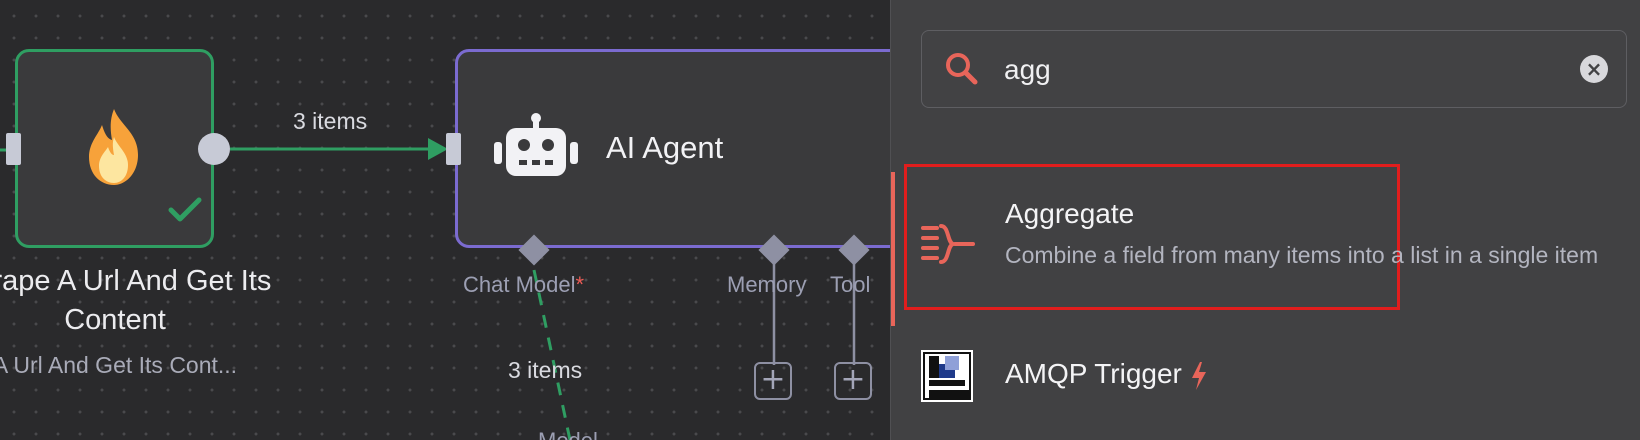 The image size is (1640, 440). Describe the element at coordinates (438, 149) in the screenshot. I see `main-connection-arrow` at that location.